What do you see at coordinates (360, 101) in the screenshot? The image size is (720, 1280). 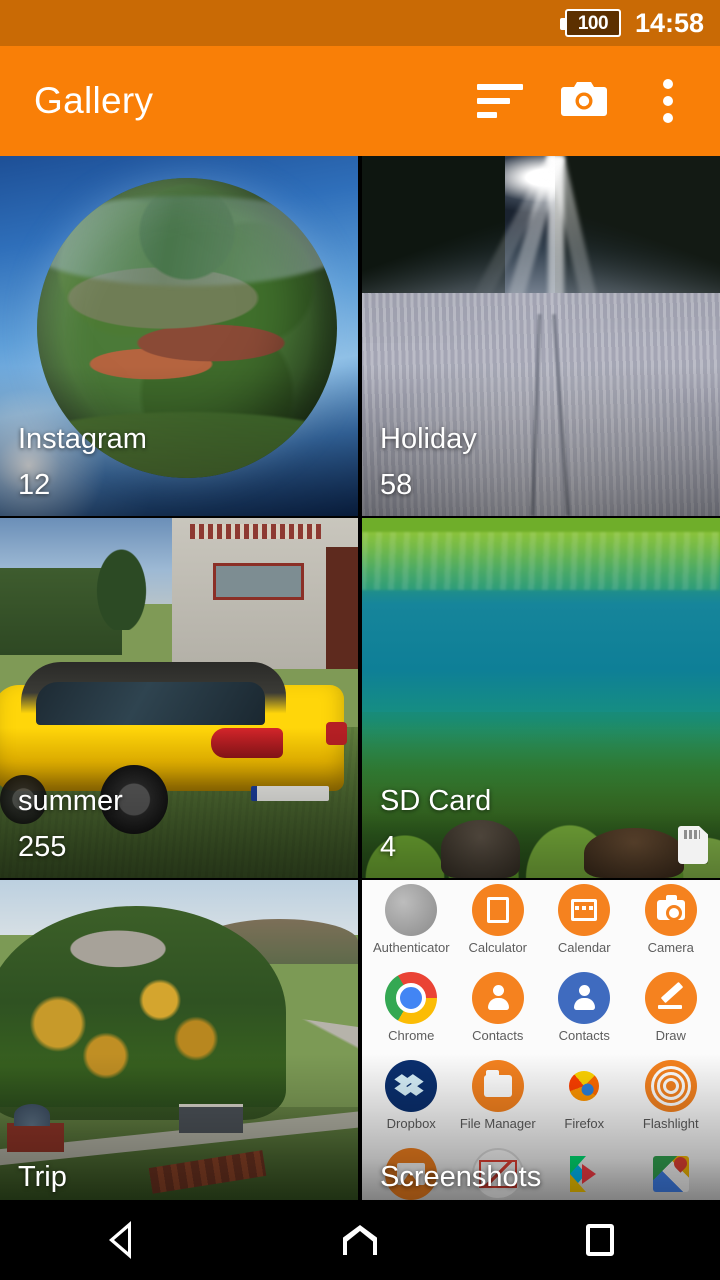 I see `app-bar: Gallery` at bounding box center [360, 101].